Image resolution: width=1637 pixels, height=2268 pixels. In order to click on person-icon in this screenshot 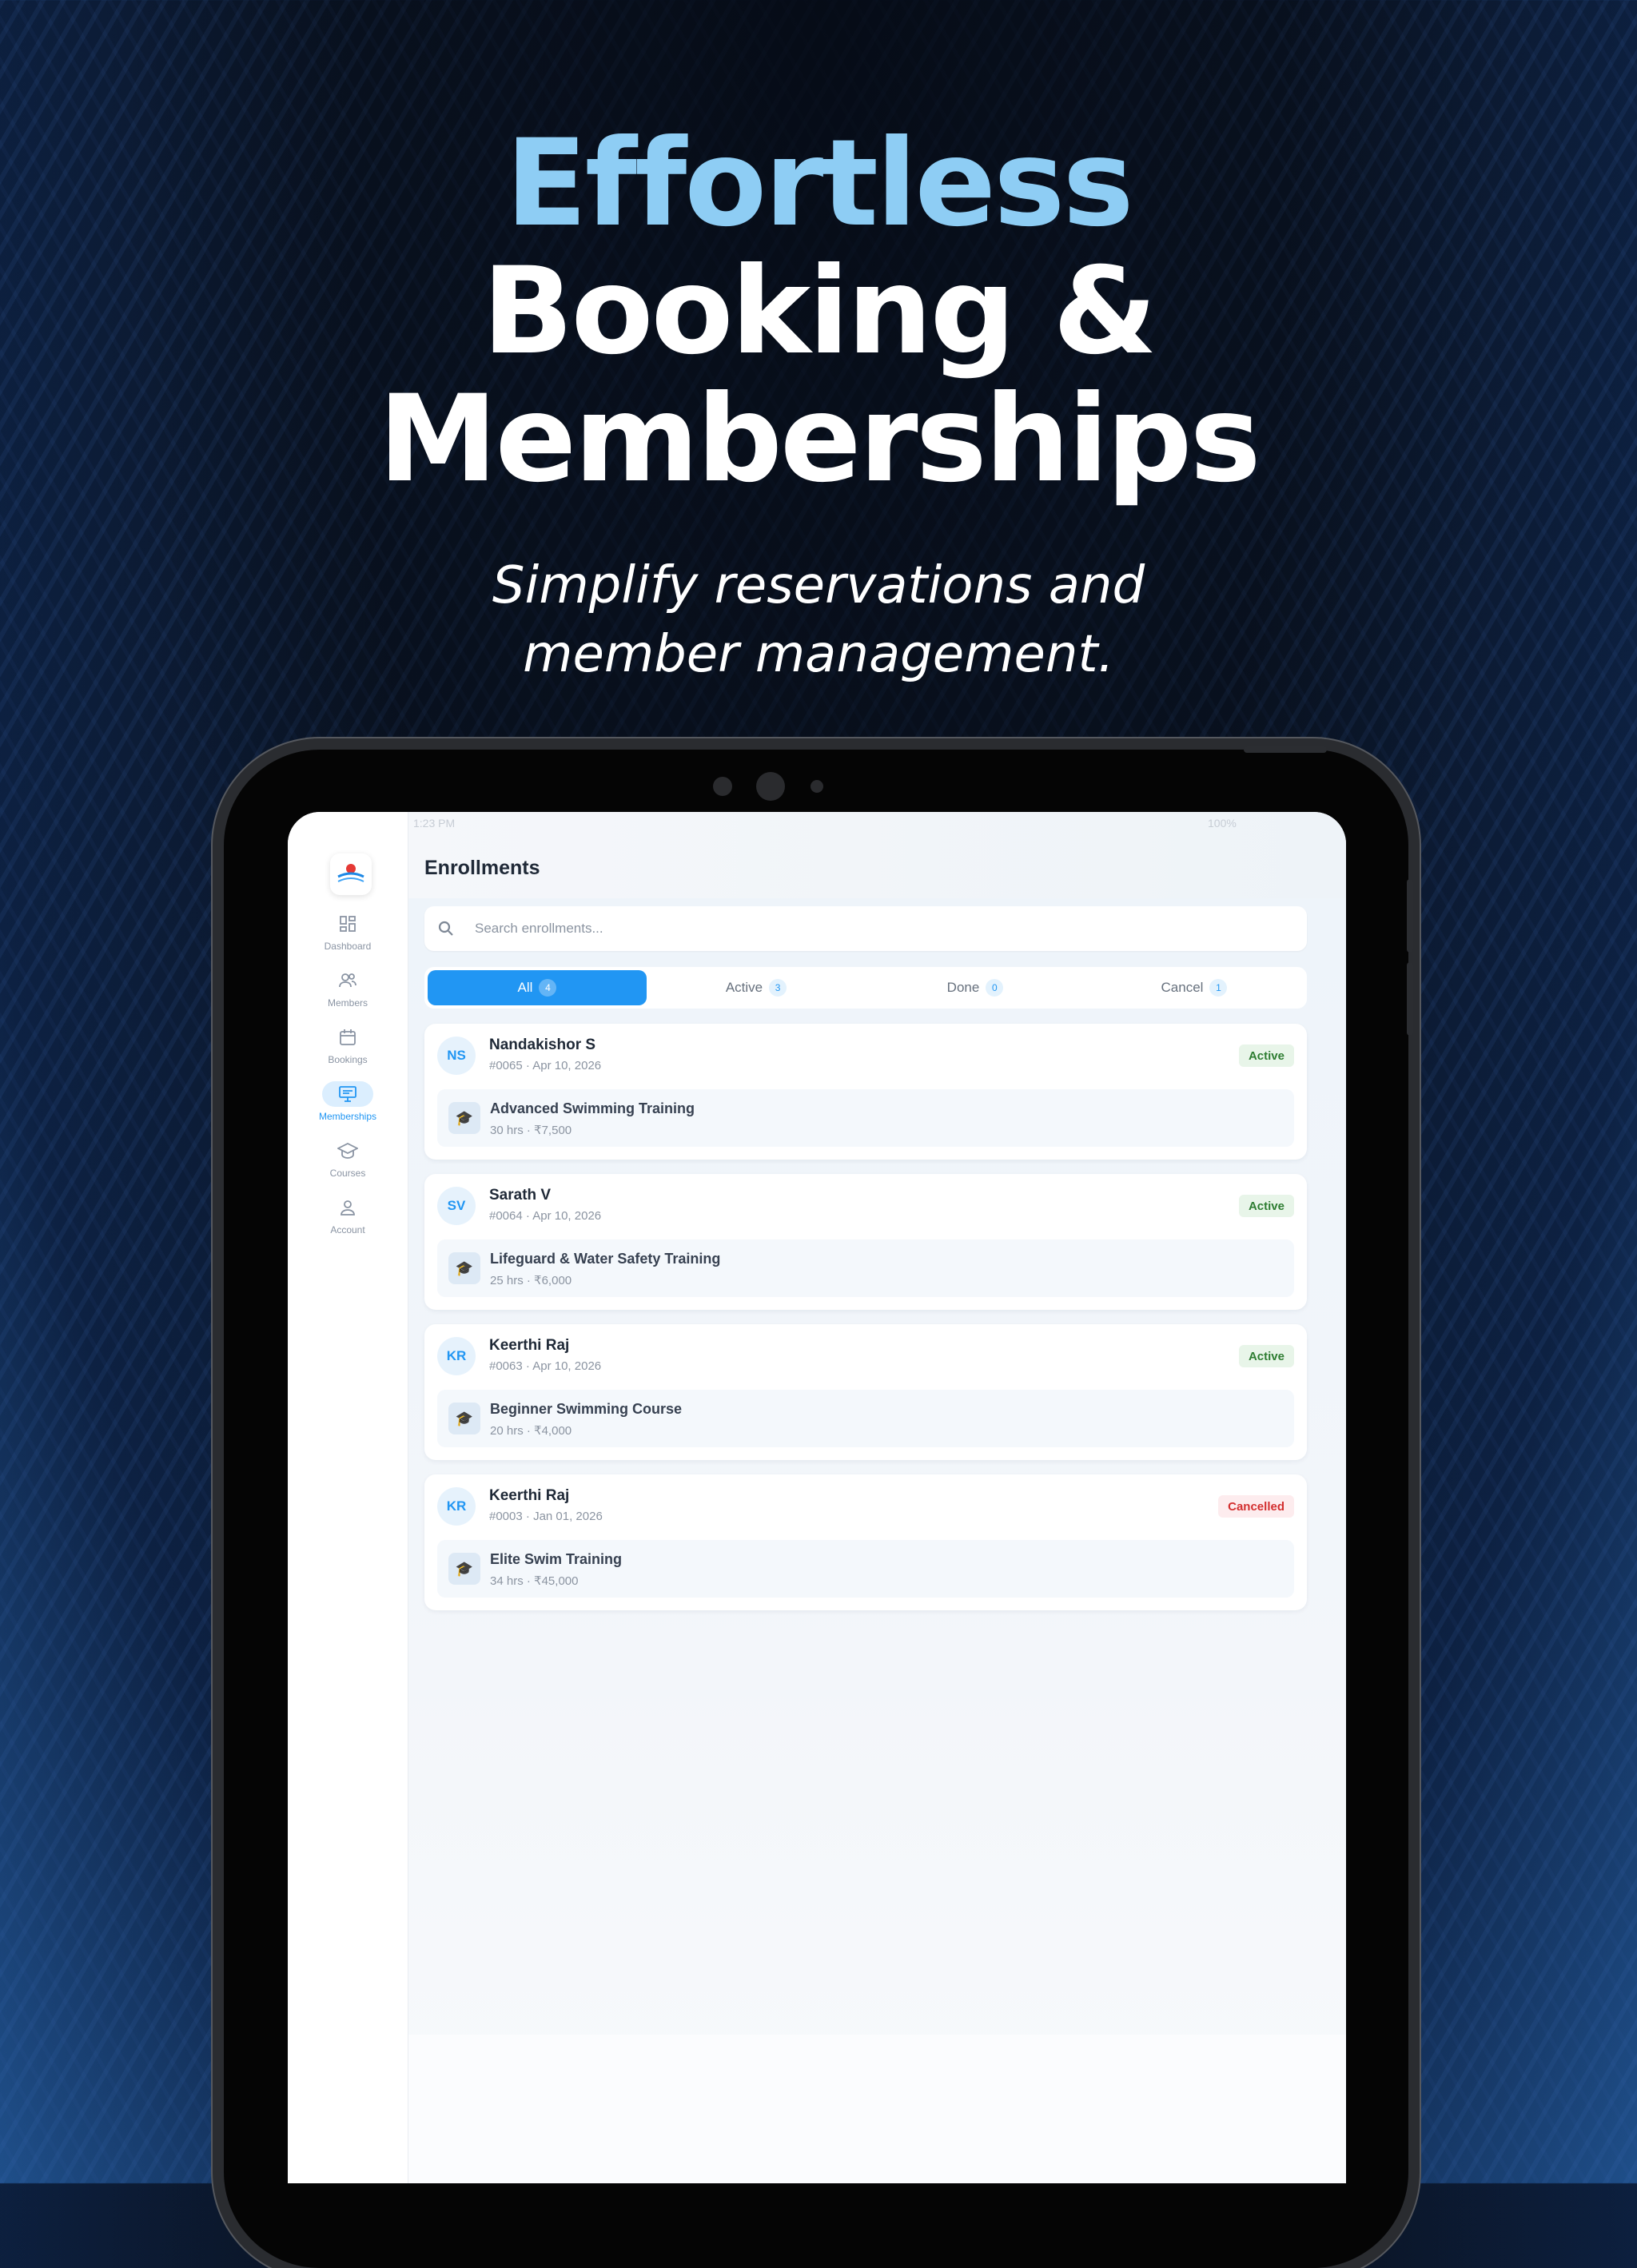, I will do `click(347, 1207)`.